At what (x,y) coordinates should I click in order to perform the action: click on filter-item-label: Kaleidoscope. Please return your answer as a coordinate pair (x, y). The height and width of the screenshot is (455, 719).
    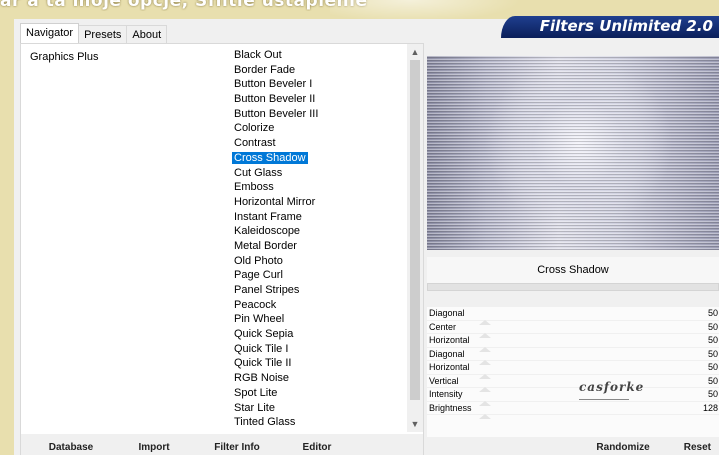
    Looking at the image, I should click on (267, 231).